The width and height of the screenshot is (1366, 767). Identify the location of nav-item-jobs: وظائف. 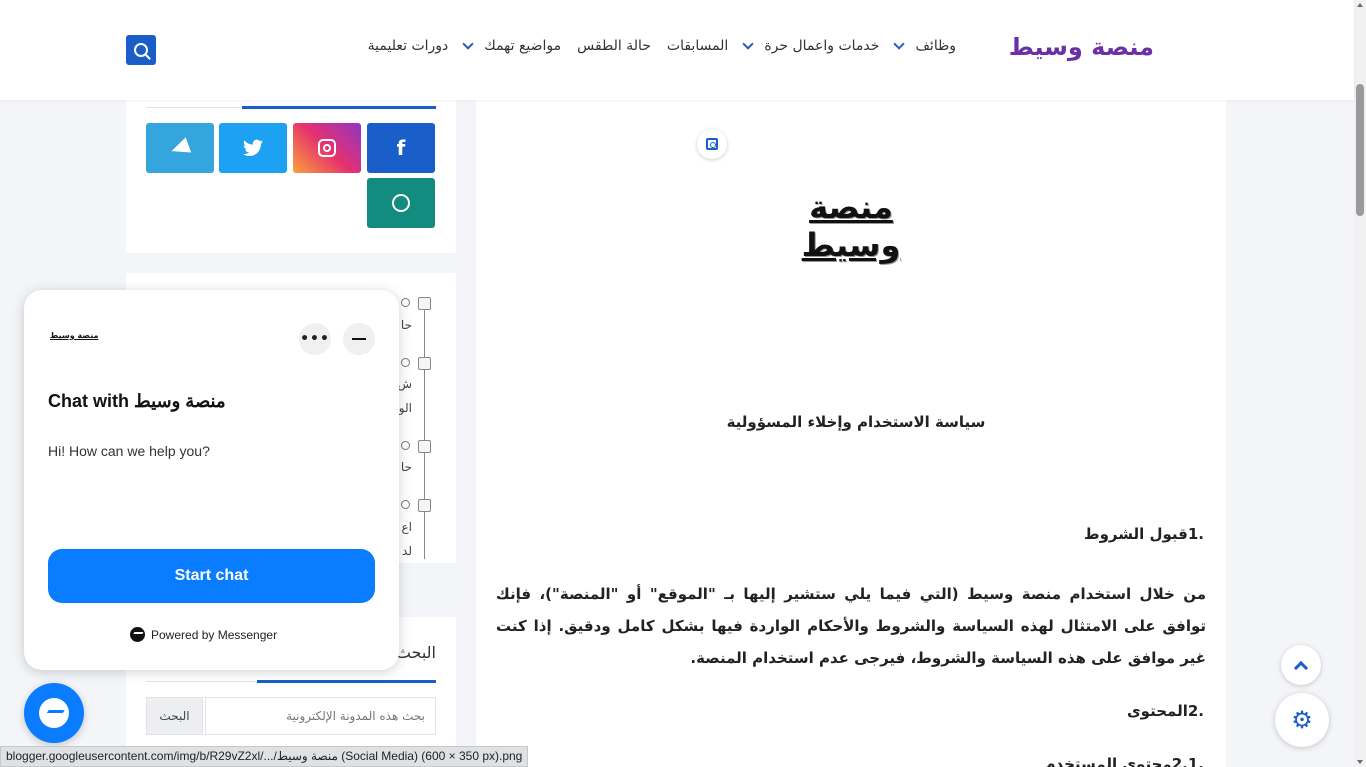
(924, 46).